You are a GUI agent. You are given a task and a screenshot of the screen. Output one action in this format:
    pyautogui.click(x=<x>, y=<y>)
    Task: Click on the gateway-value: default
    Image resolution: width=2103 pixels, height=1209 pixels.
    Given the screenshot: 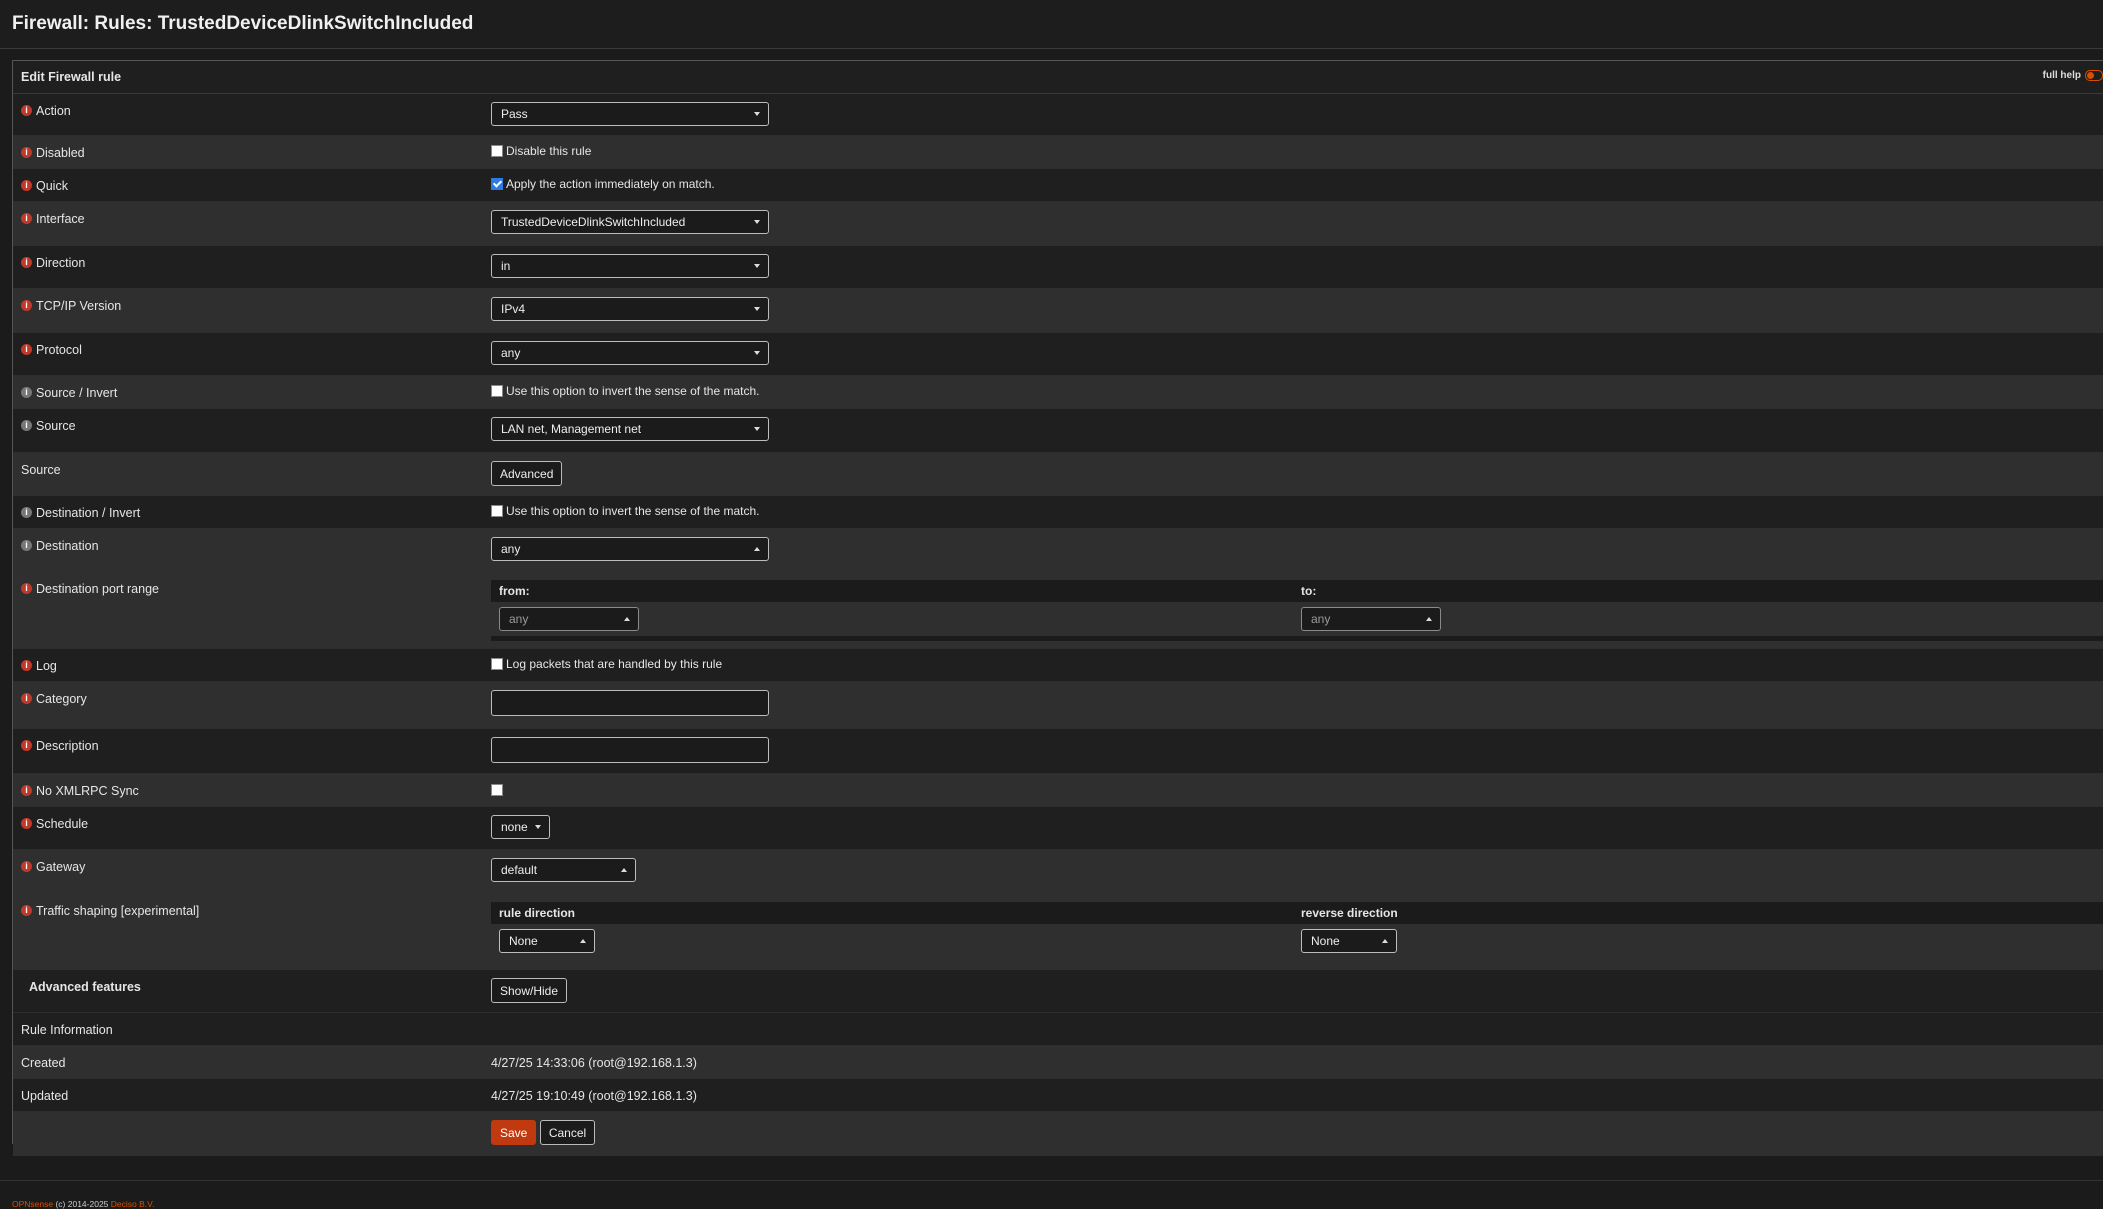 What is the action you would take?
    pyautogui.click(x=519, y=870)
    